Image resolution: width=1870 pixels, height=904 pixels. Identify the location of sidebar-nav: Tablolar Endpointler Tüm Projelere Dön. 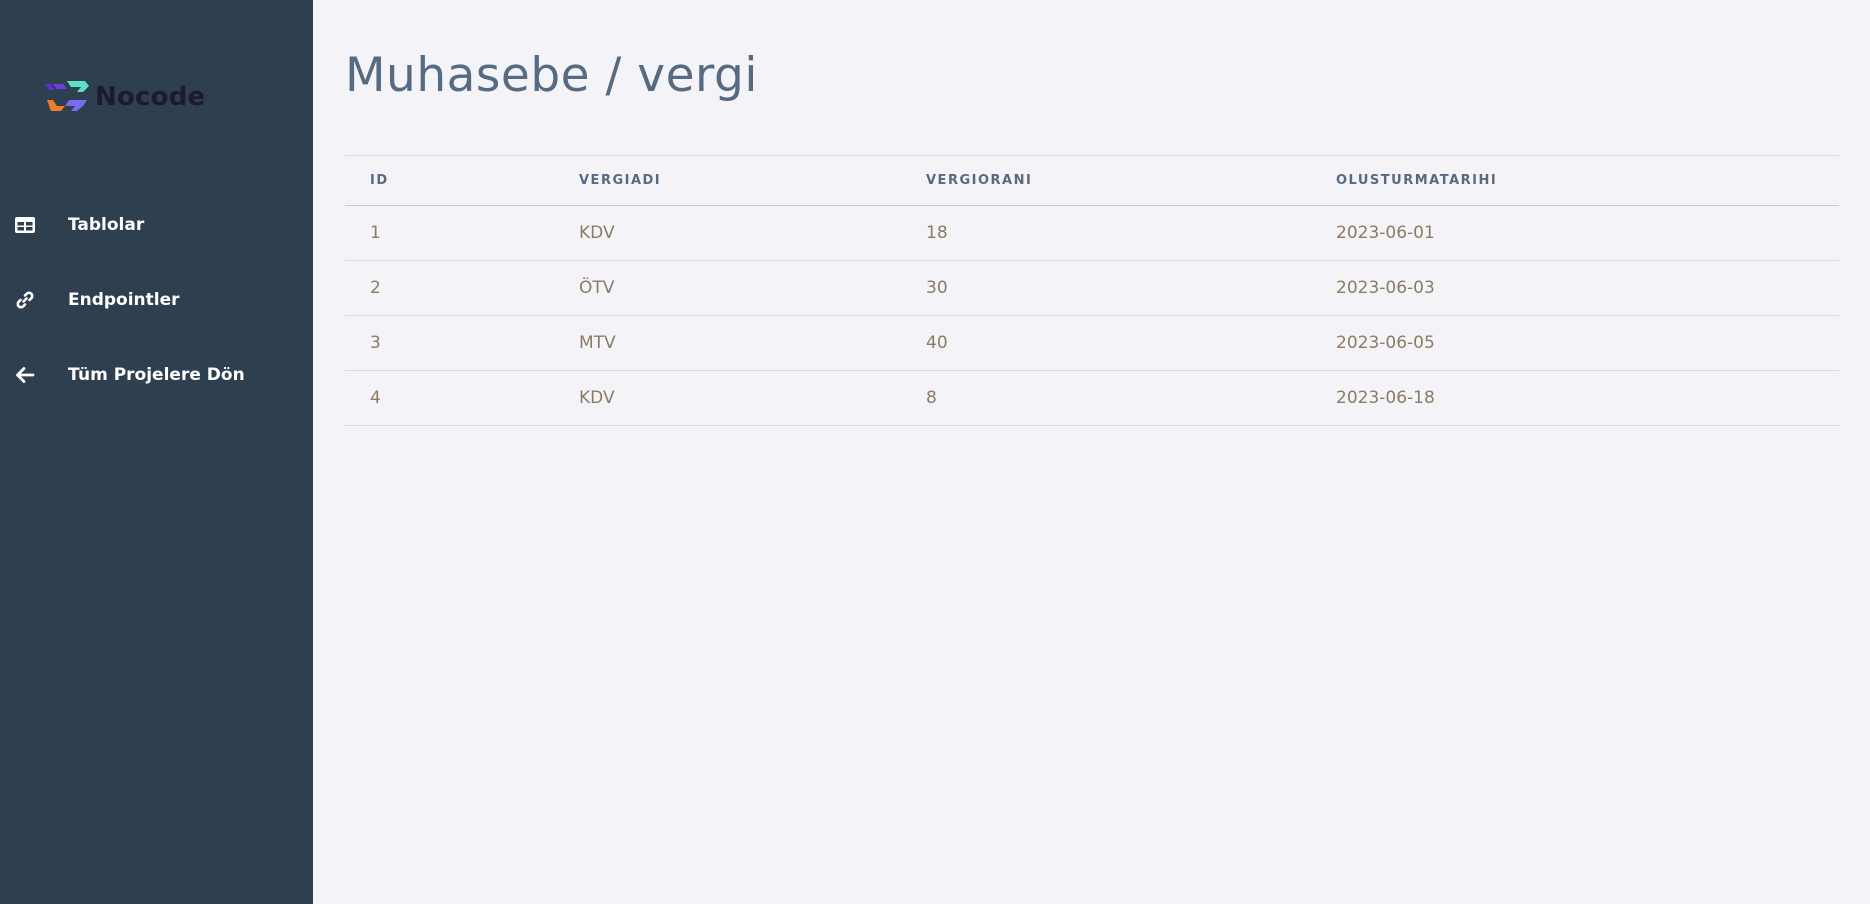
(156, 313).